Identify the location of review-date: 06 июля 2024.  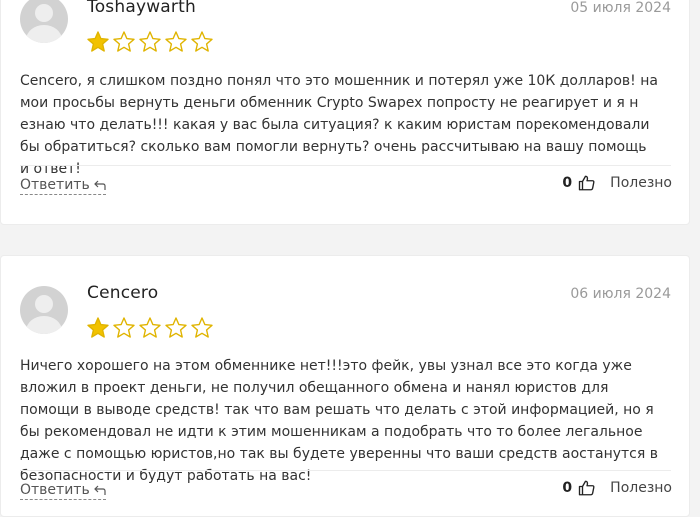
(620, 294).